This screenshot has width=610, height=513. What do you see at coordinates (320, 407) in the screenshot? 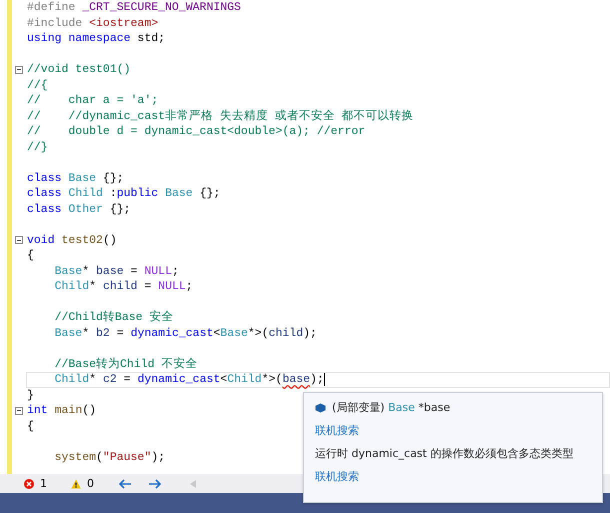
I see `variable-icon` at bounding box center [320, 407].